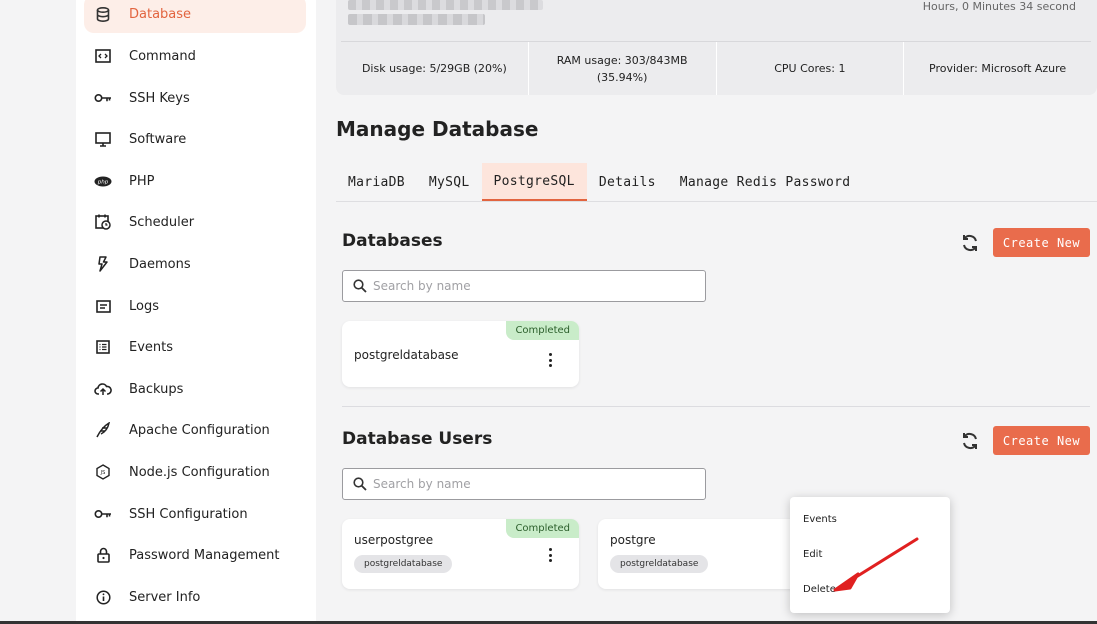 Image resolution: width=1097 pixels, height=624 pixels. Describe the element at coordinates (195, 306) in the screenshot. I see `sidebar-item-logs: Logs` at that location.